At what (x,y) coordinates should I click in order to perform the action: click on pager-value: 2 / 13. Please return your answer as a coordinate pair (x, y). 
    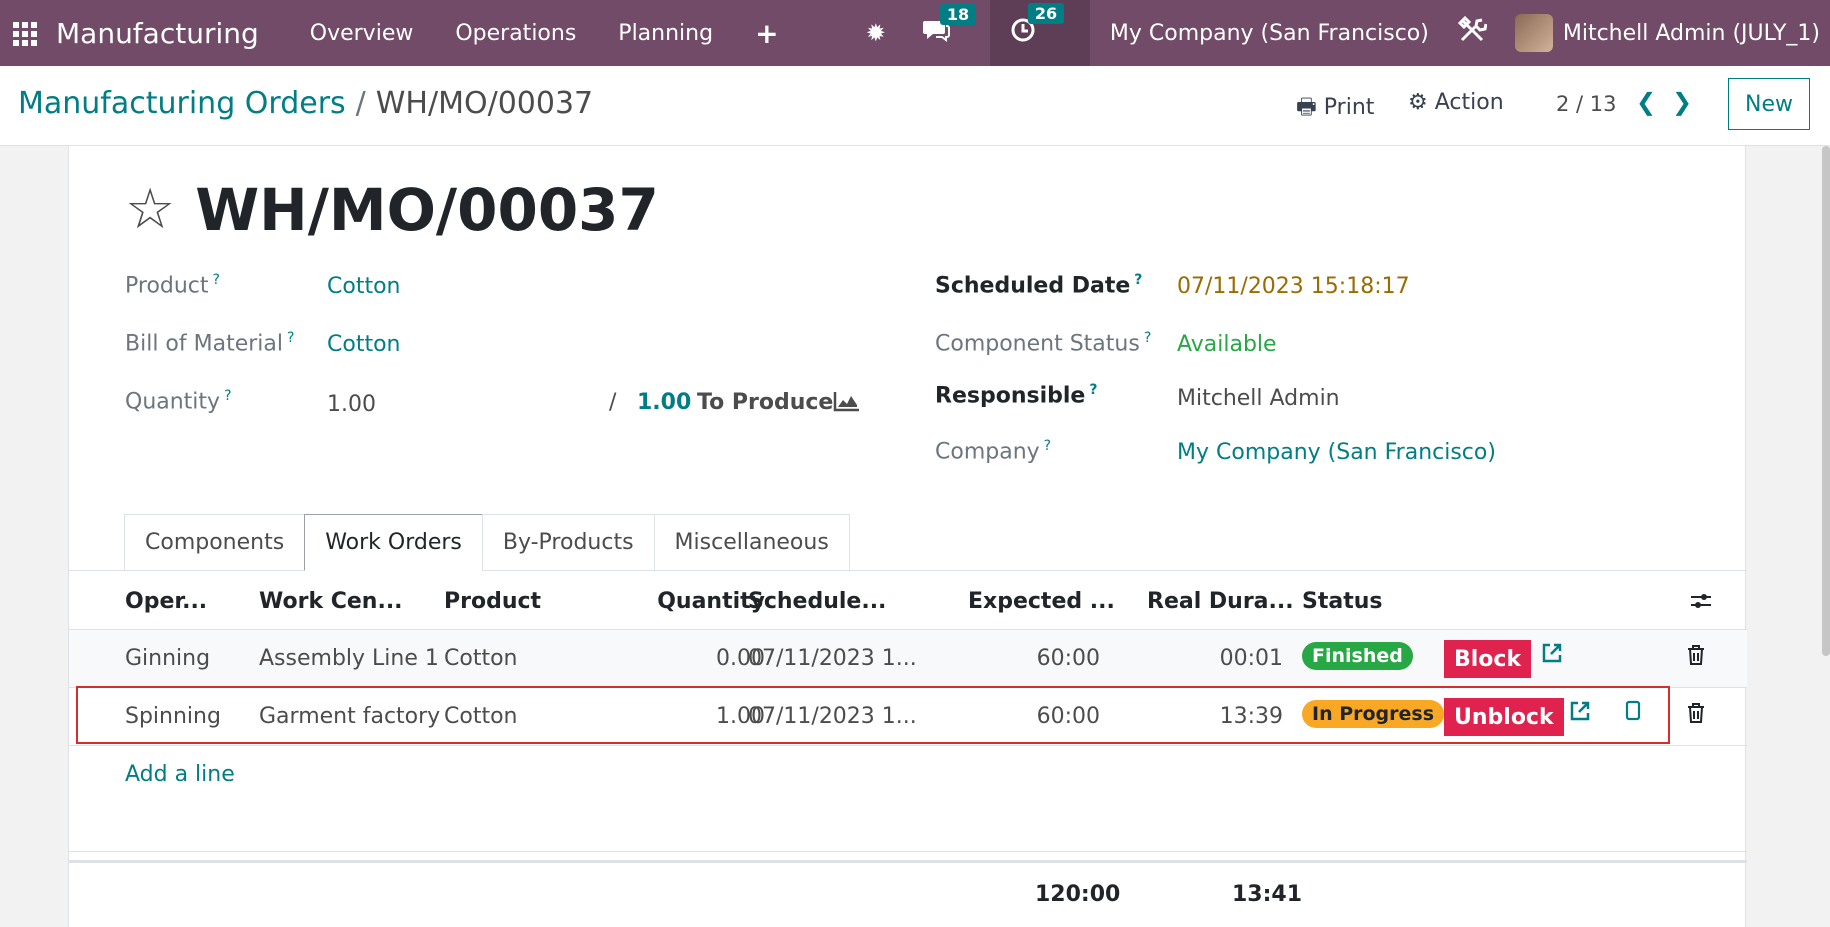
    Looking at the image, I should click on (1586, 104).